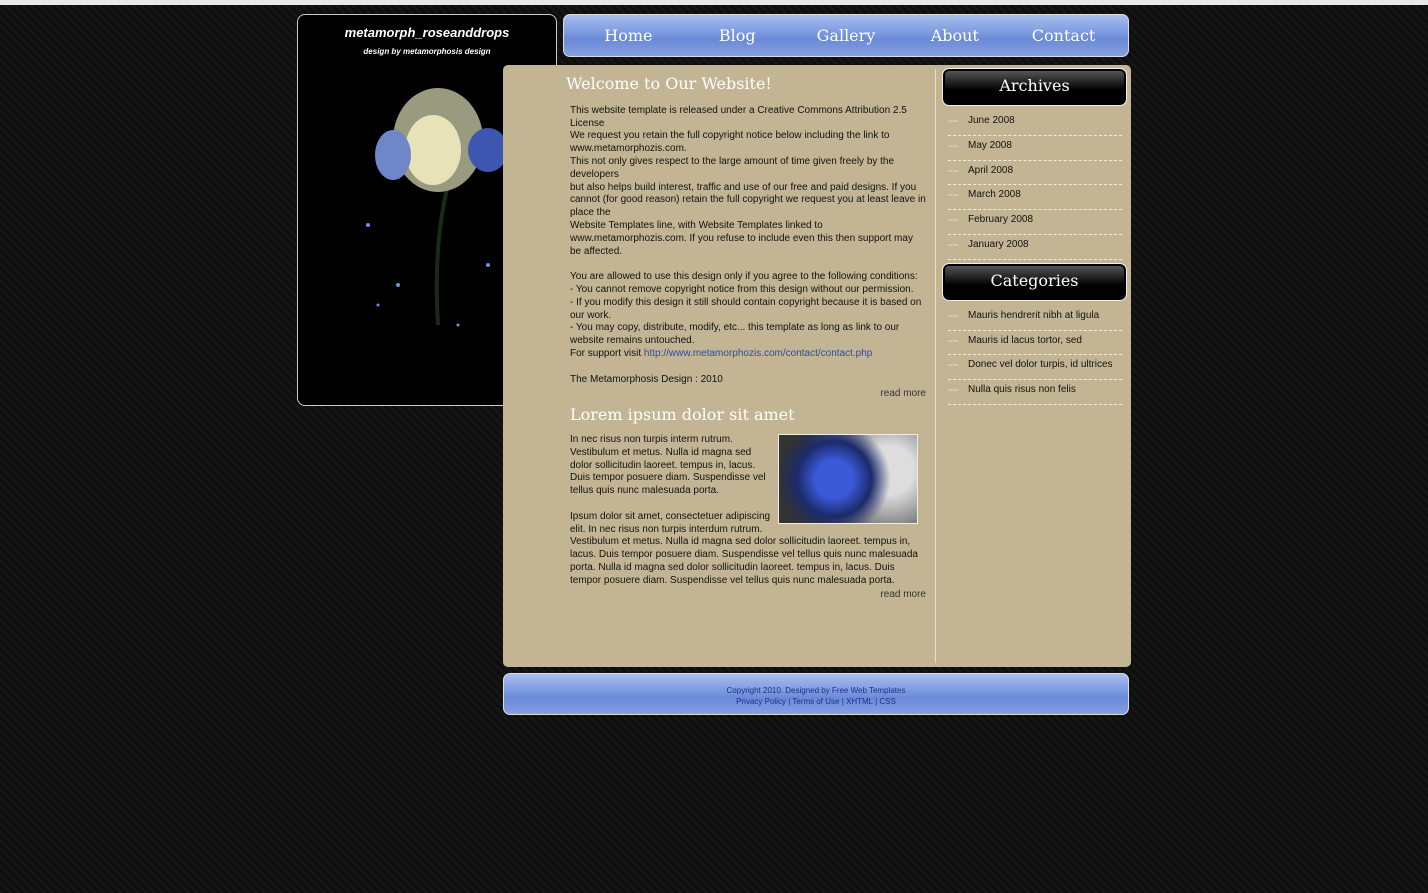  I want to click on post-title: Lorem ipsum dolor sit amet, so click(682, 415).